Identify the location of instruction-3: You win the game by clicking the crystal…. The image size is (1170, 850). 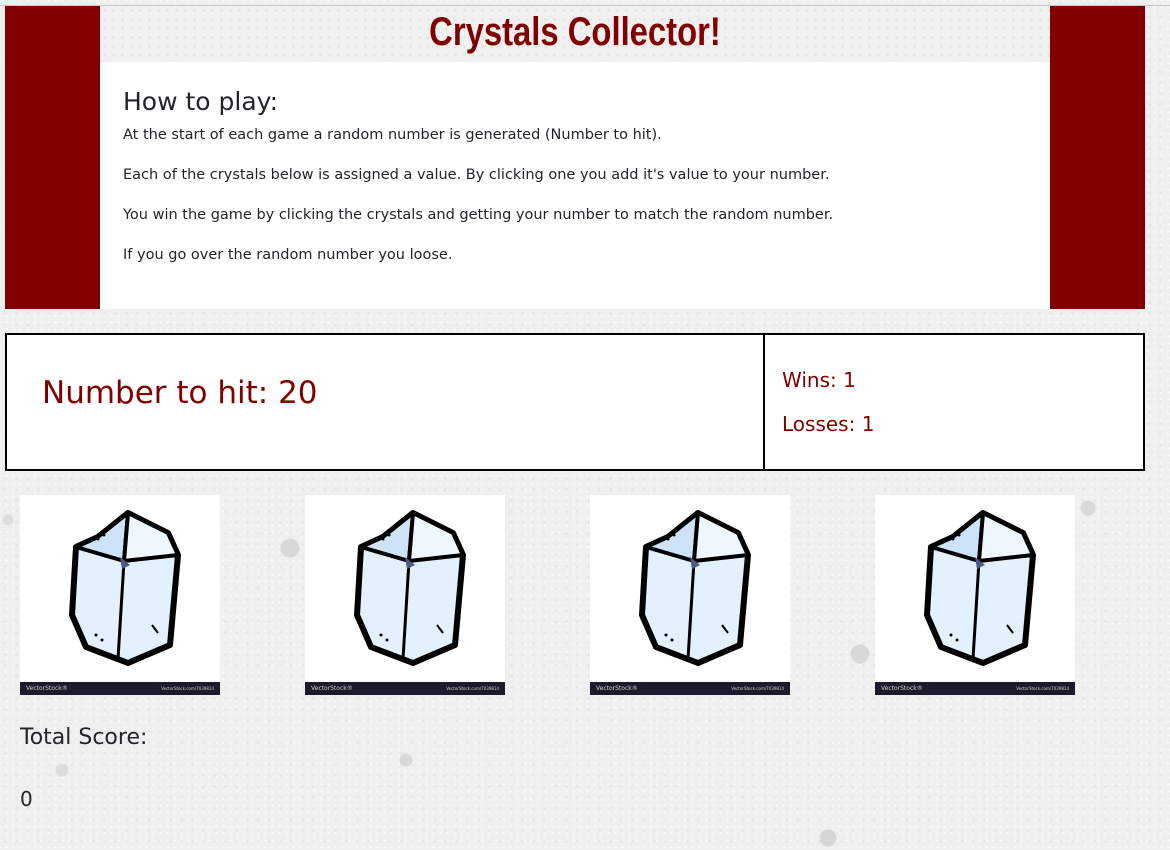
(478, 215).